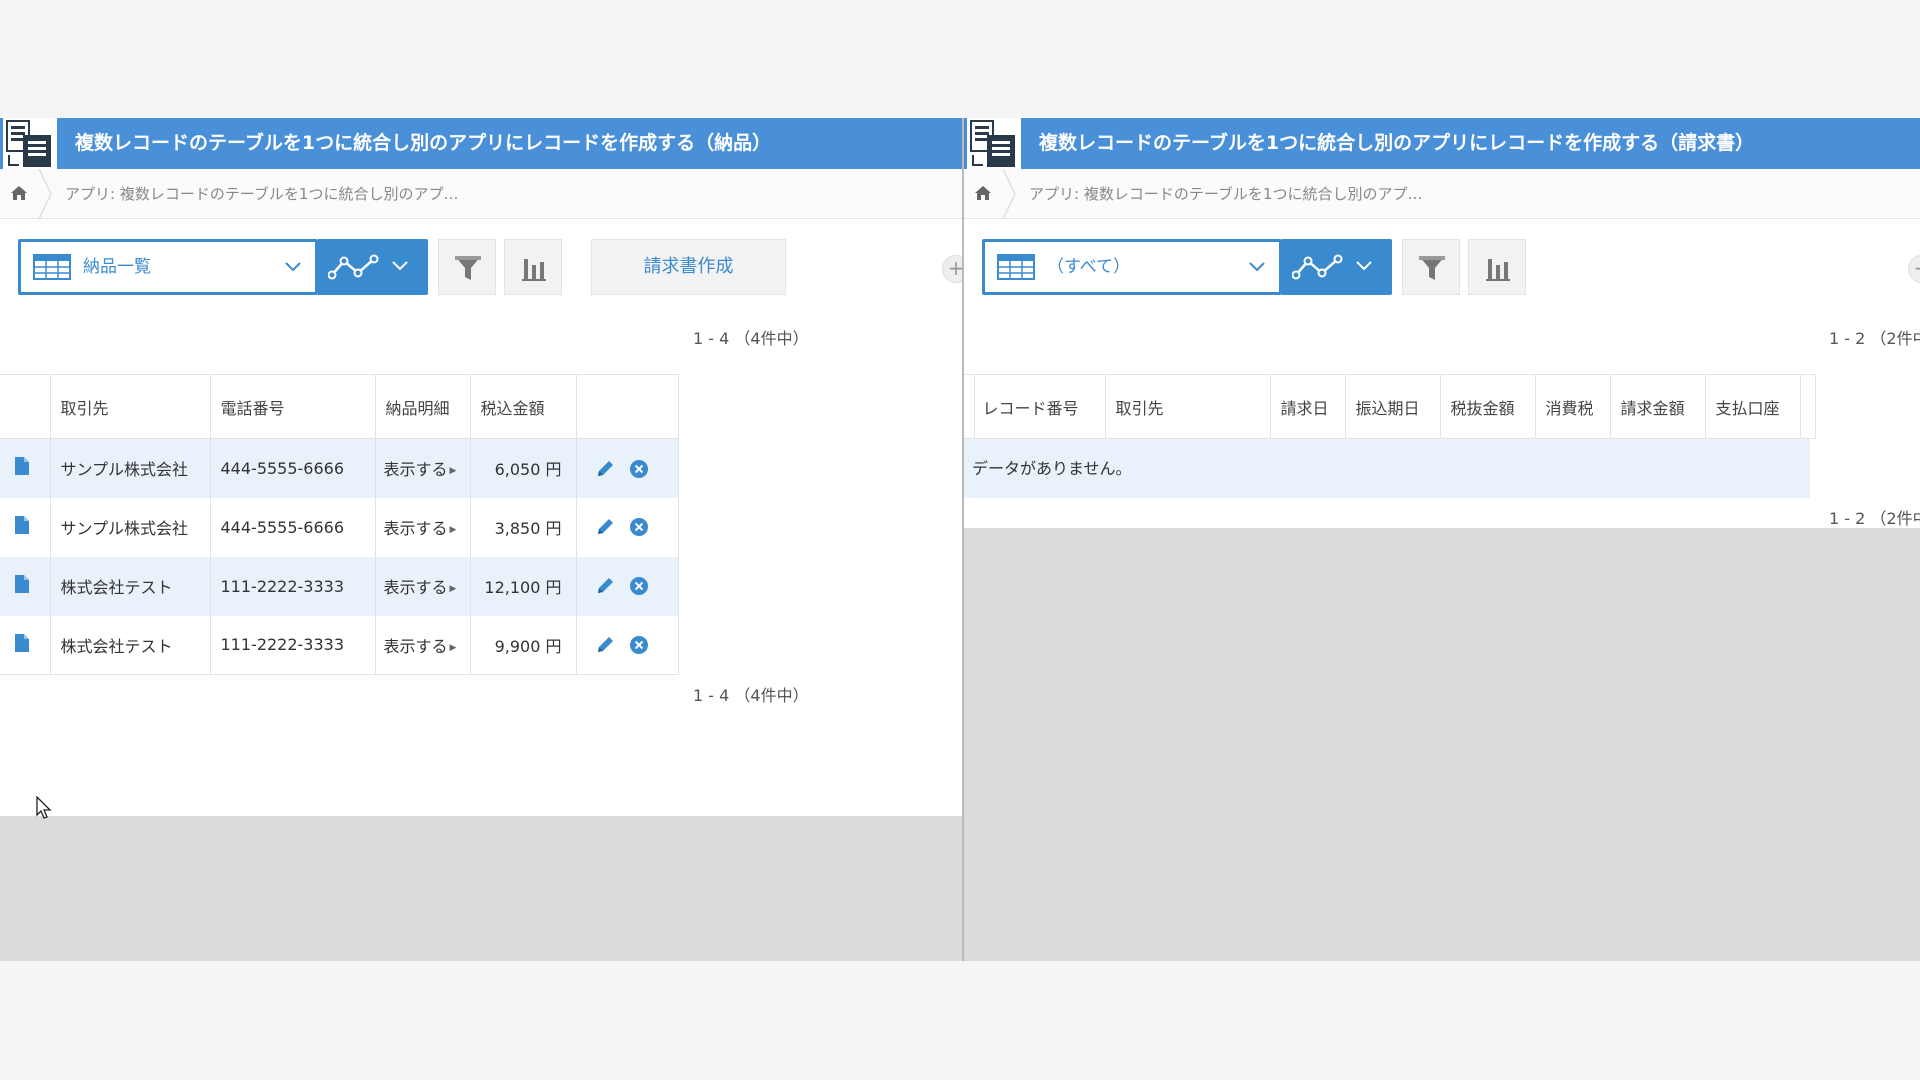 The height and width of the screenshot is (1080, 1920). I want to click on toolbar: 納品一覧 請求書作成 +, so click(482, 261).